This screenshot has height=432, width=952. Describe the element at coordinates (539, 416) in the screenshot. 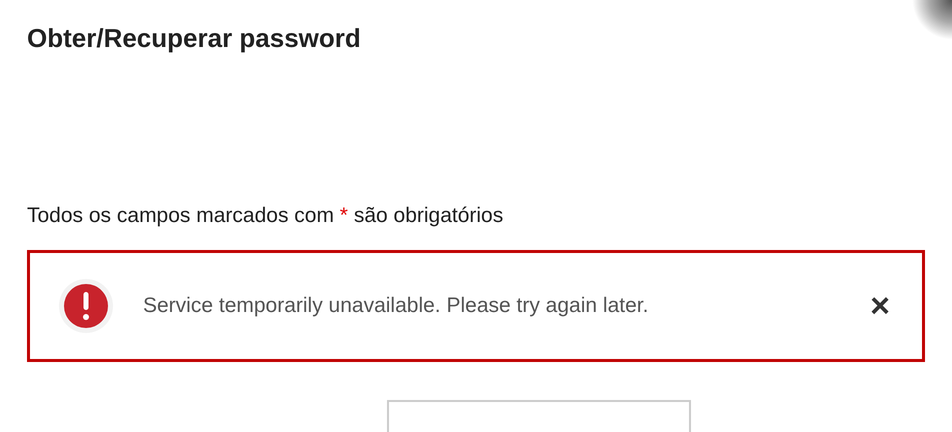

I see `input-field` at that location.